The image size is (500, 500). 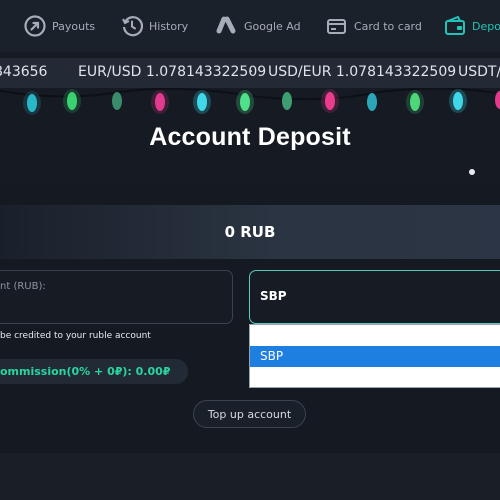 I want to click on dropdown-option-sbp: SBP, so click(x=375, y=356).